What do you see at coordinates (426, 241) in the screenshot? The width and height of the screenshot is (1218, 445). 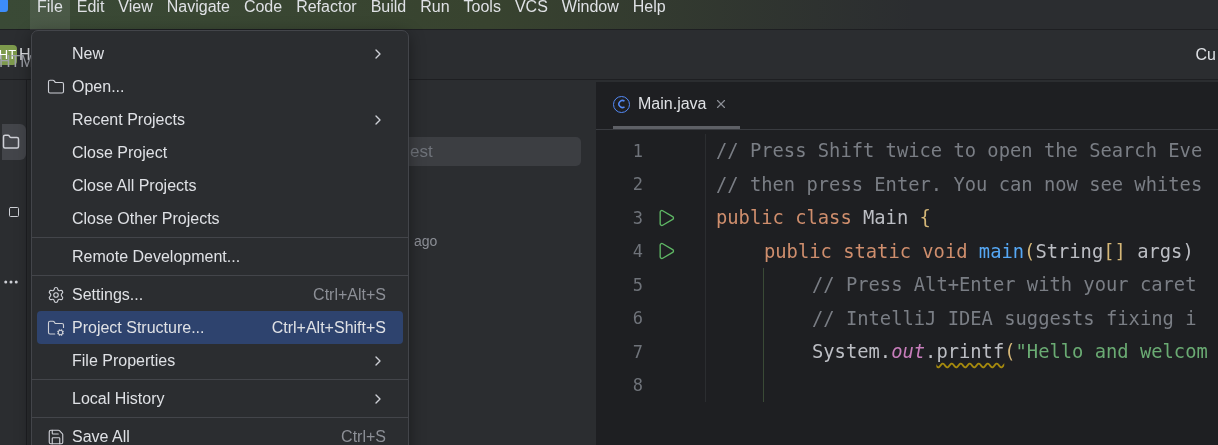 I see `time-text: ago` at bounding box center [426, 241].